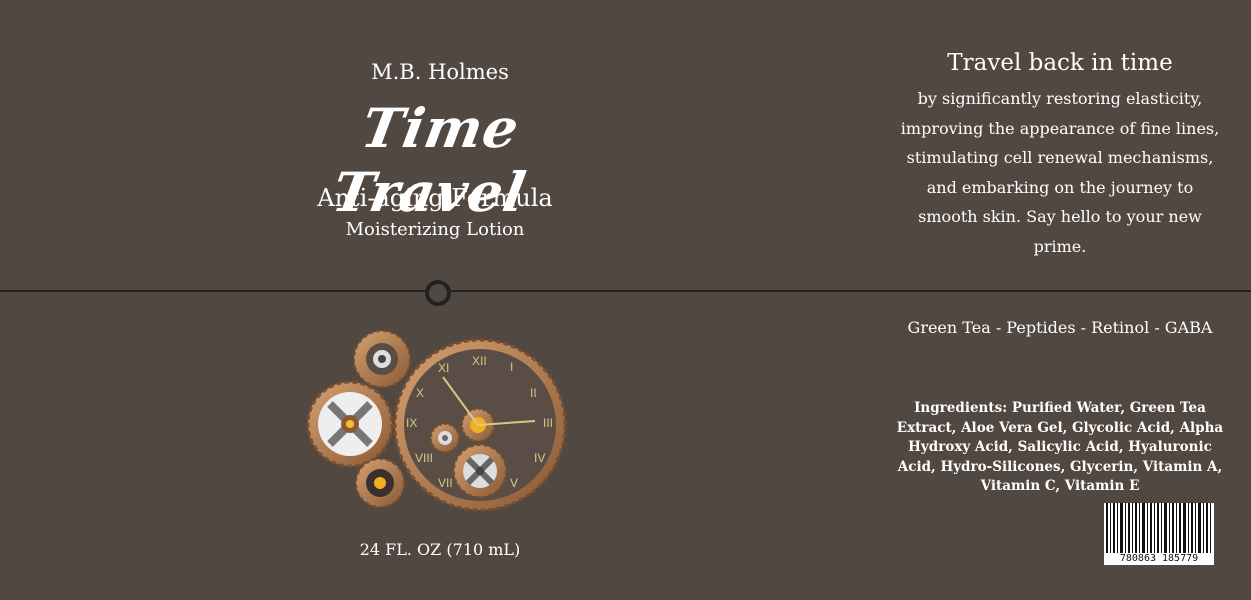 The height and width of the screenshot is (600, 1251). Describe the element at coordinates (438, 293) in the screenshot. I see `ring-marker-icon` at that location.